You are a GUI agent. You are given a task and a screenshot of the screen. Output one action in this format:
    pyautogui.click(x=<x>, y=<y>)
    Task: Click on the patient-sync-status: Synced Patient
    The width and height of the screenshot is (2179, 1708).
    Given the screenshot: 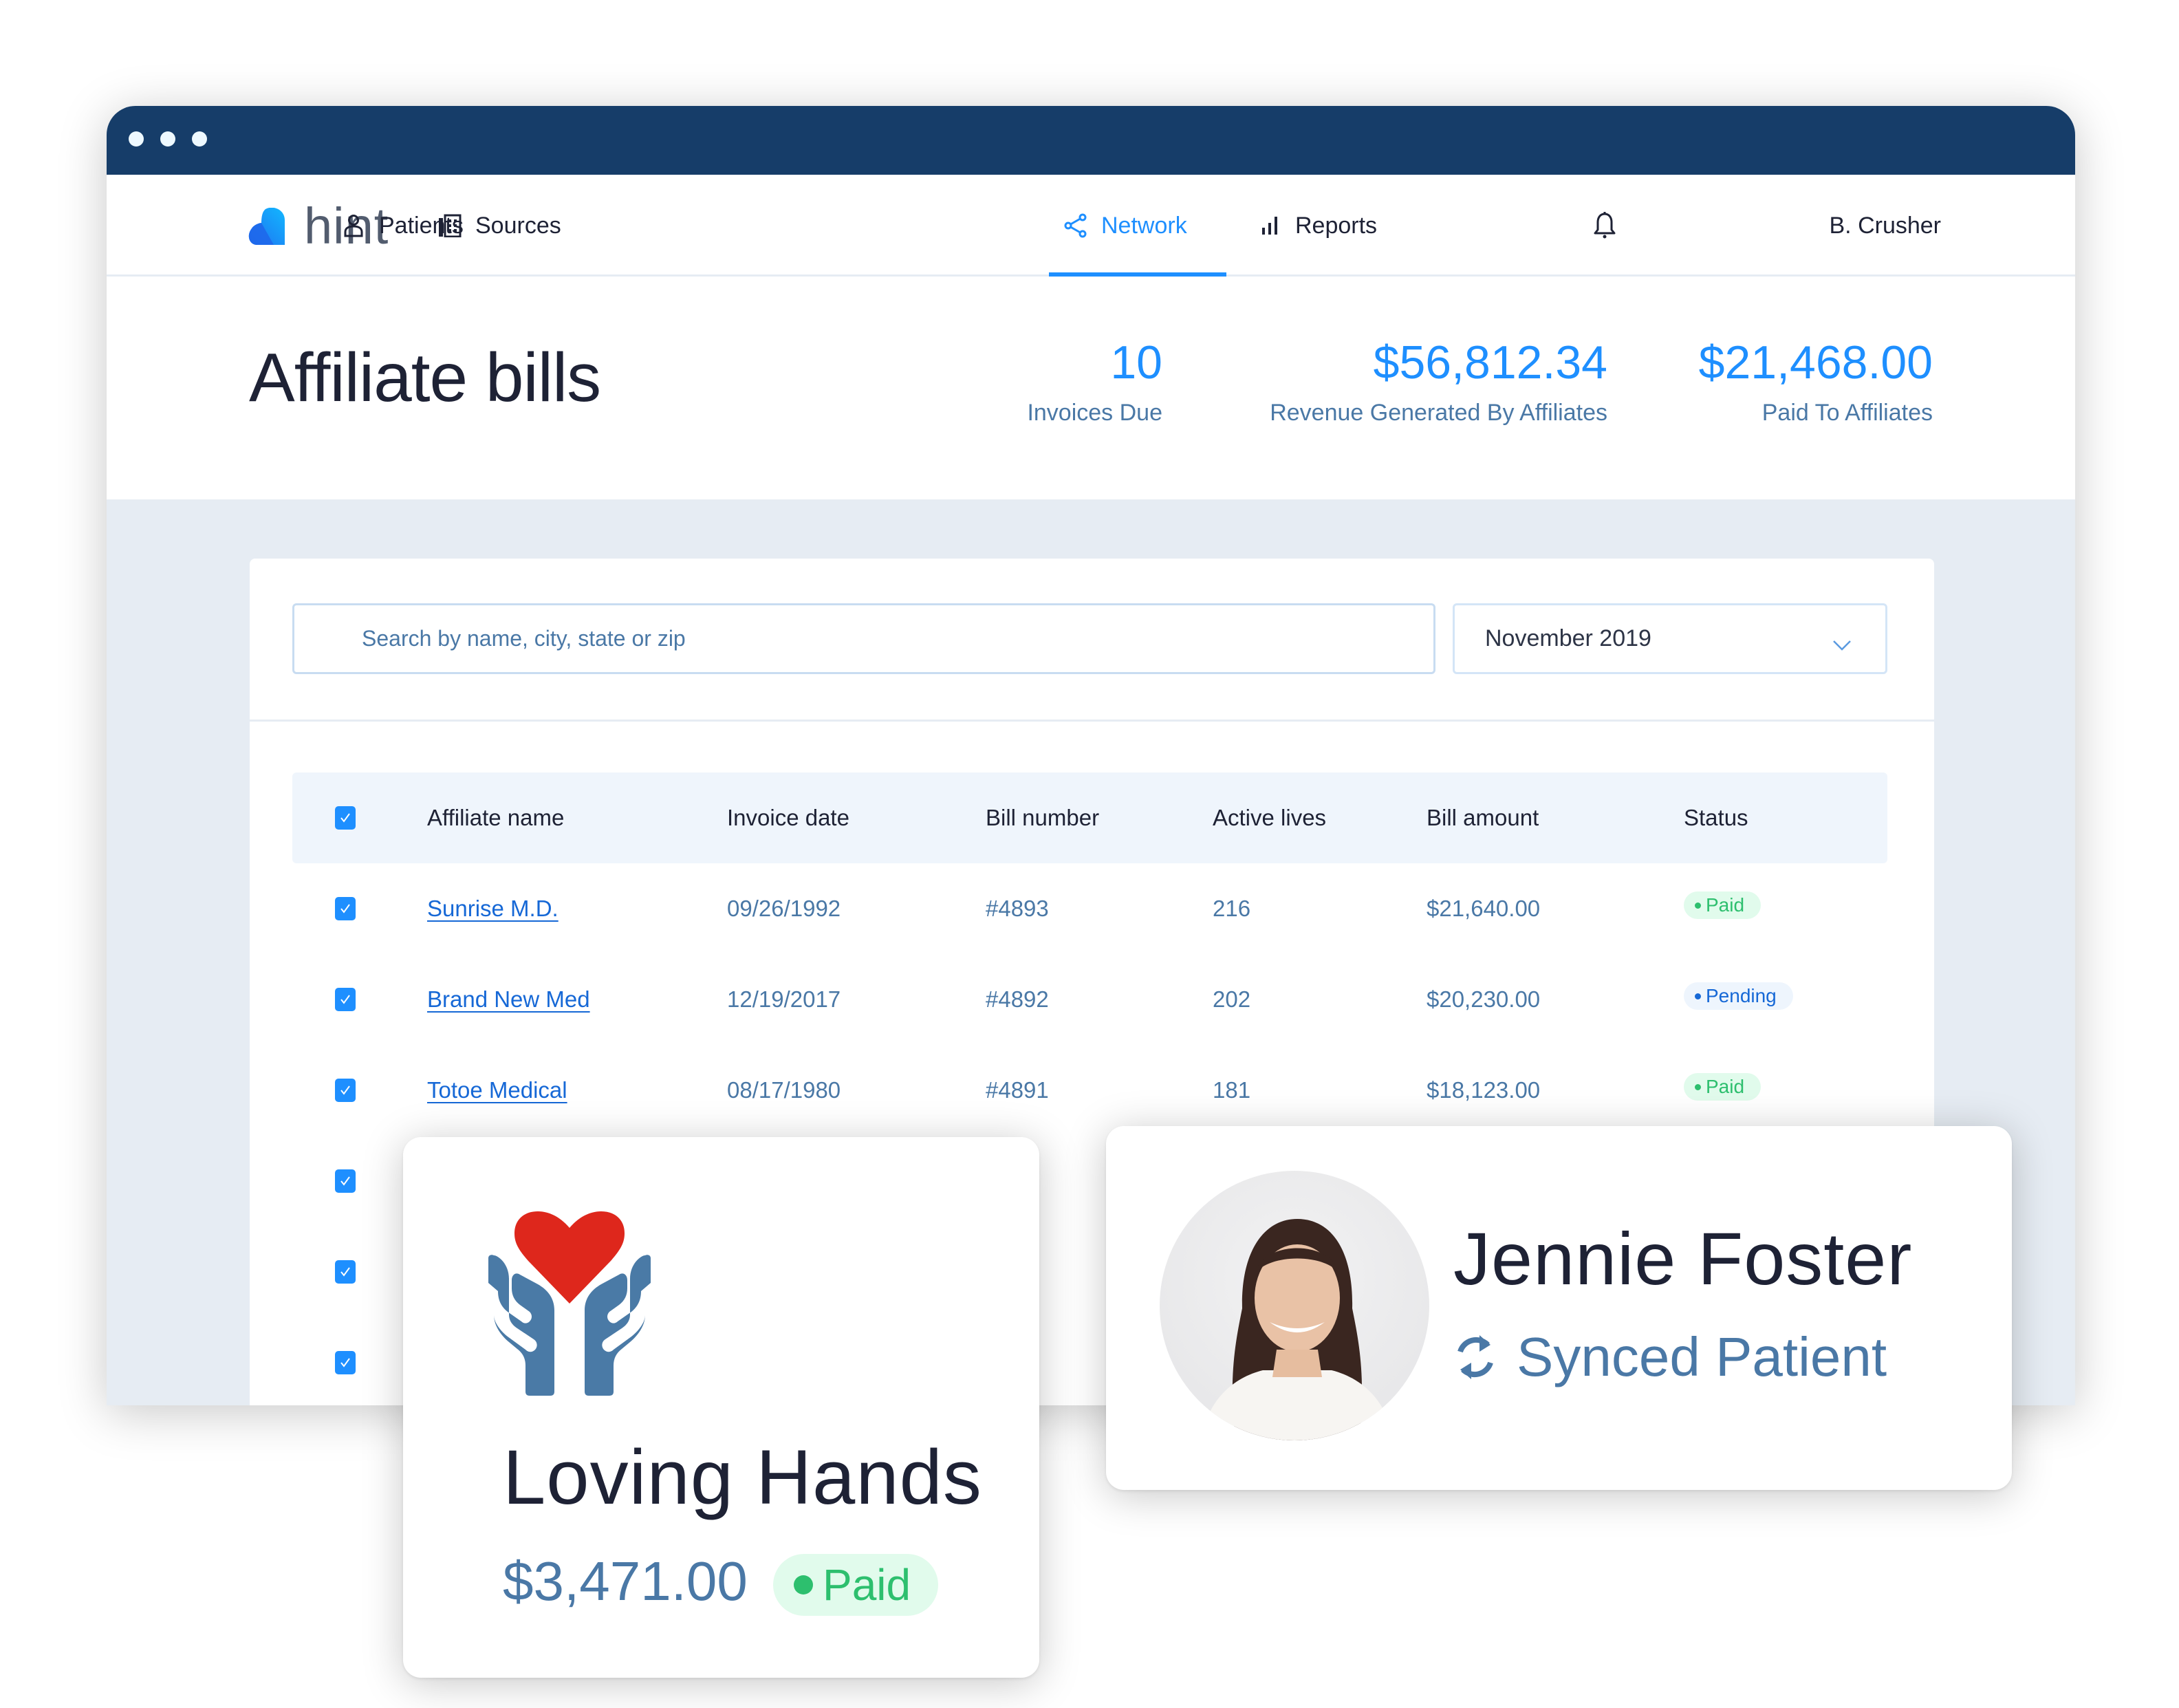 What is the action you would take?
    pyautogui.click(x=1670, y=1357)
    